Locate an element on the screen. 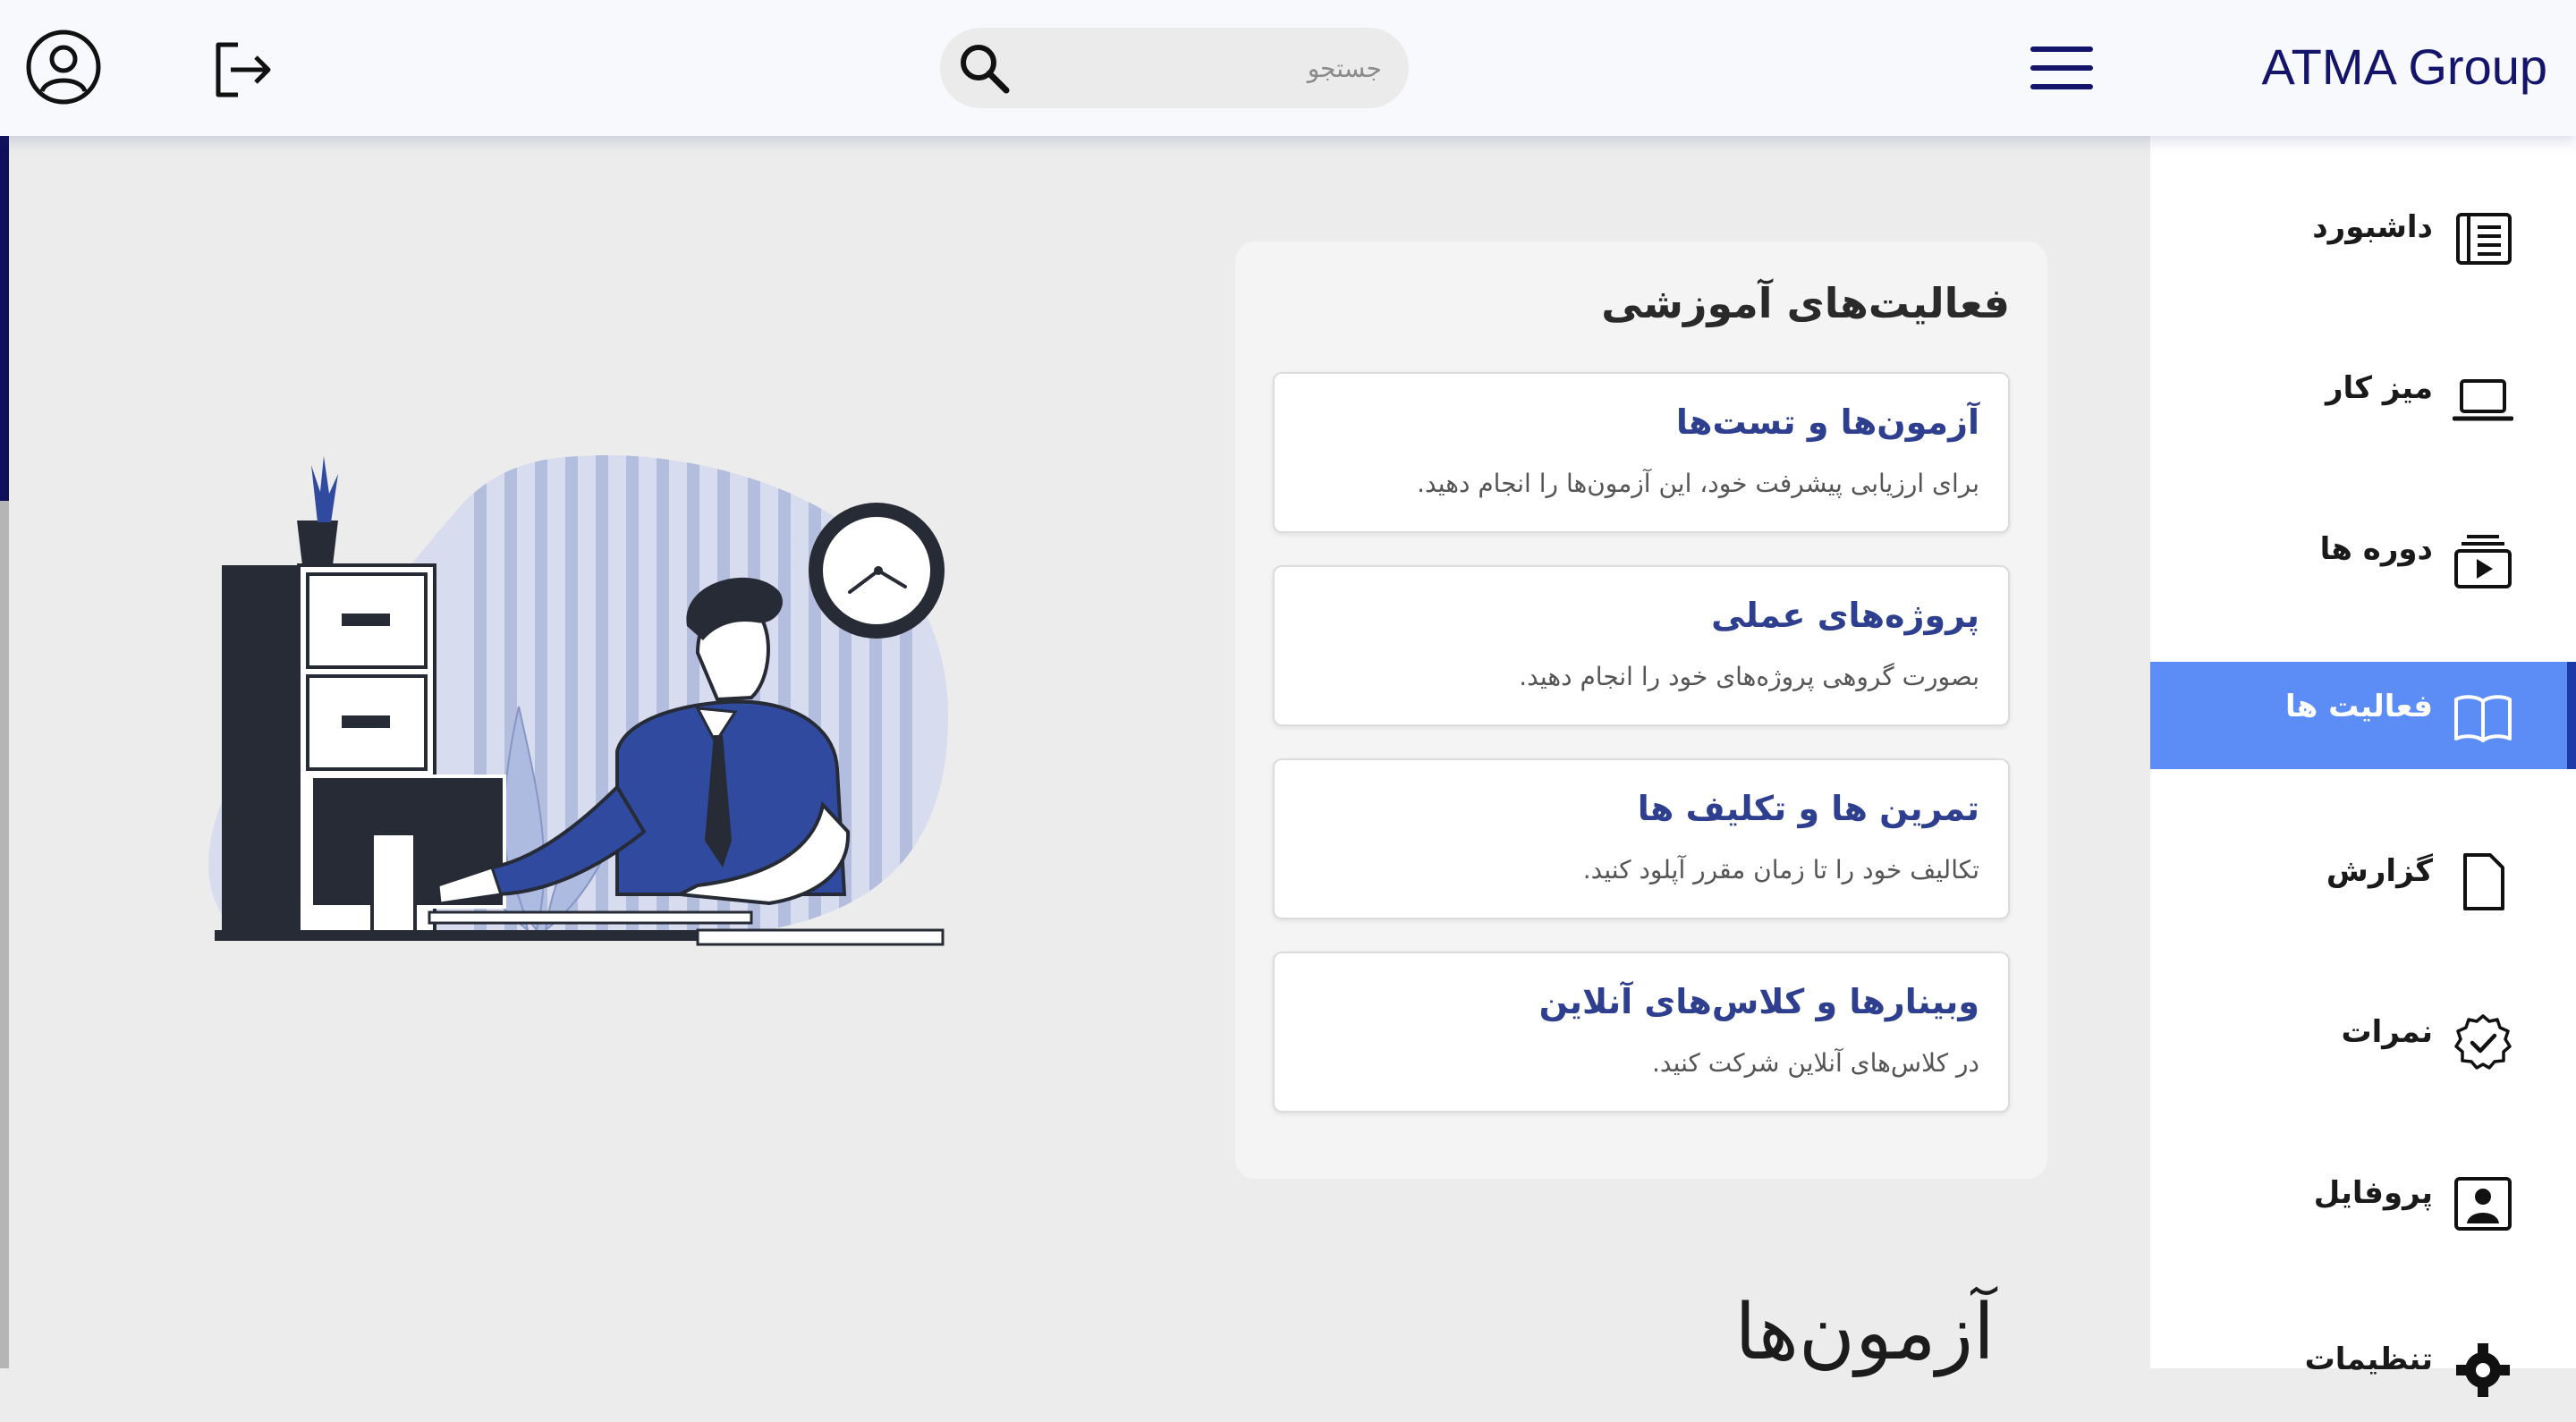 The width and height of the screenshot is (2576, 1422). open-book-icon is located at coordinates (2483, 717).